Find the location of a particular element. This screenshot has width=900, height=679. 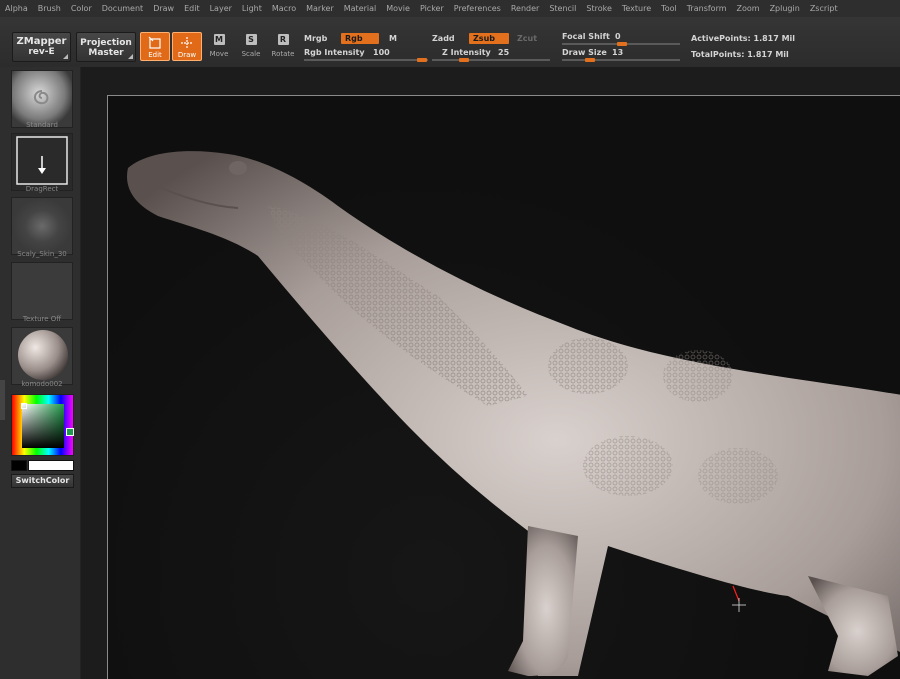

menu-brush: Brush is located at coordinates (49, 8).